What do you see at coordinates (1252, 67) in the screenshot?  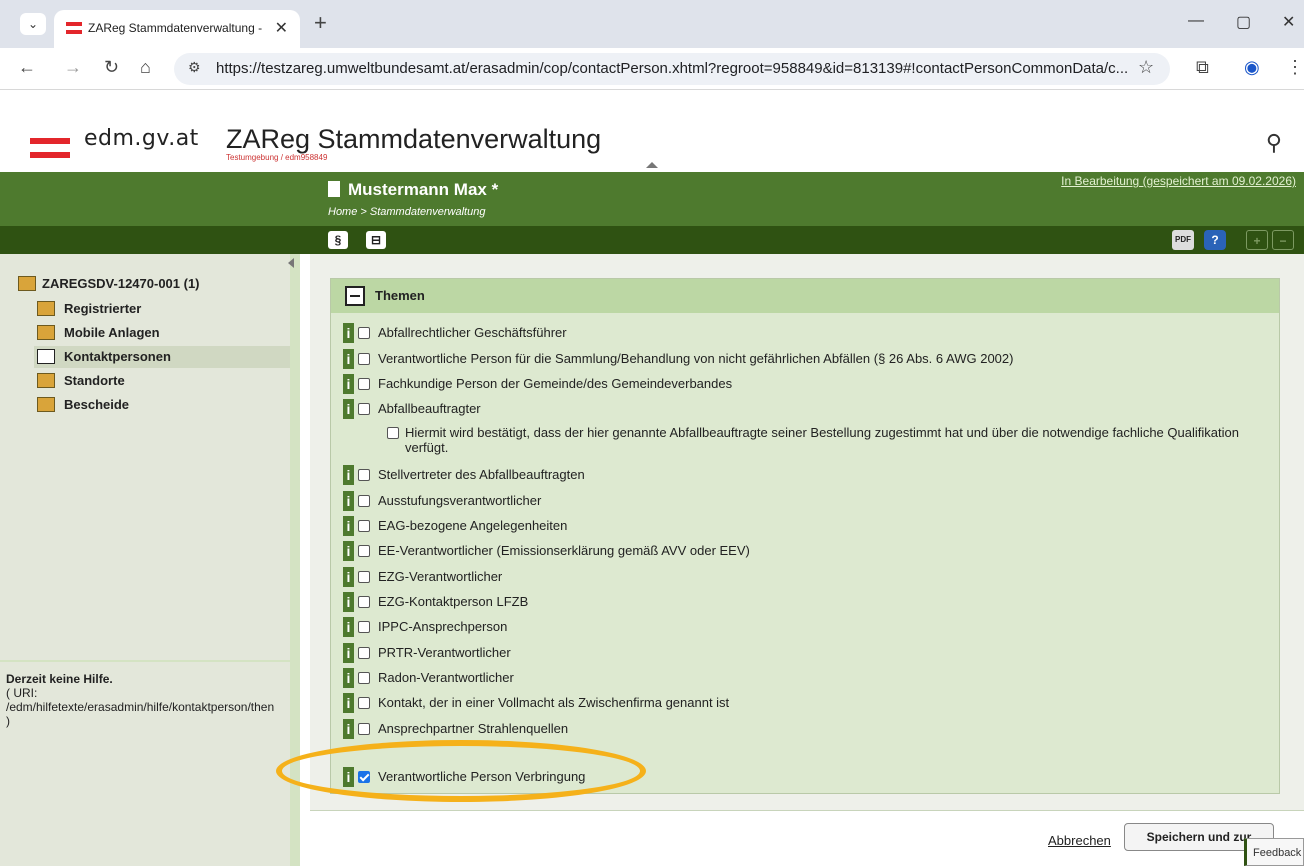 I see `profile-icon: ◉` at bounding box center [1252, 67].